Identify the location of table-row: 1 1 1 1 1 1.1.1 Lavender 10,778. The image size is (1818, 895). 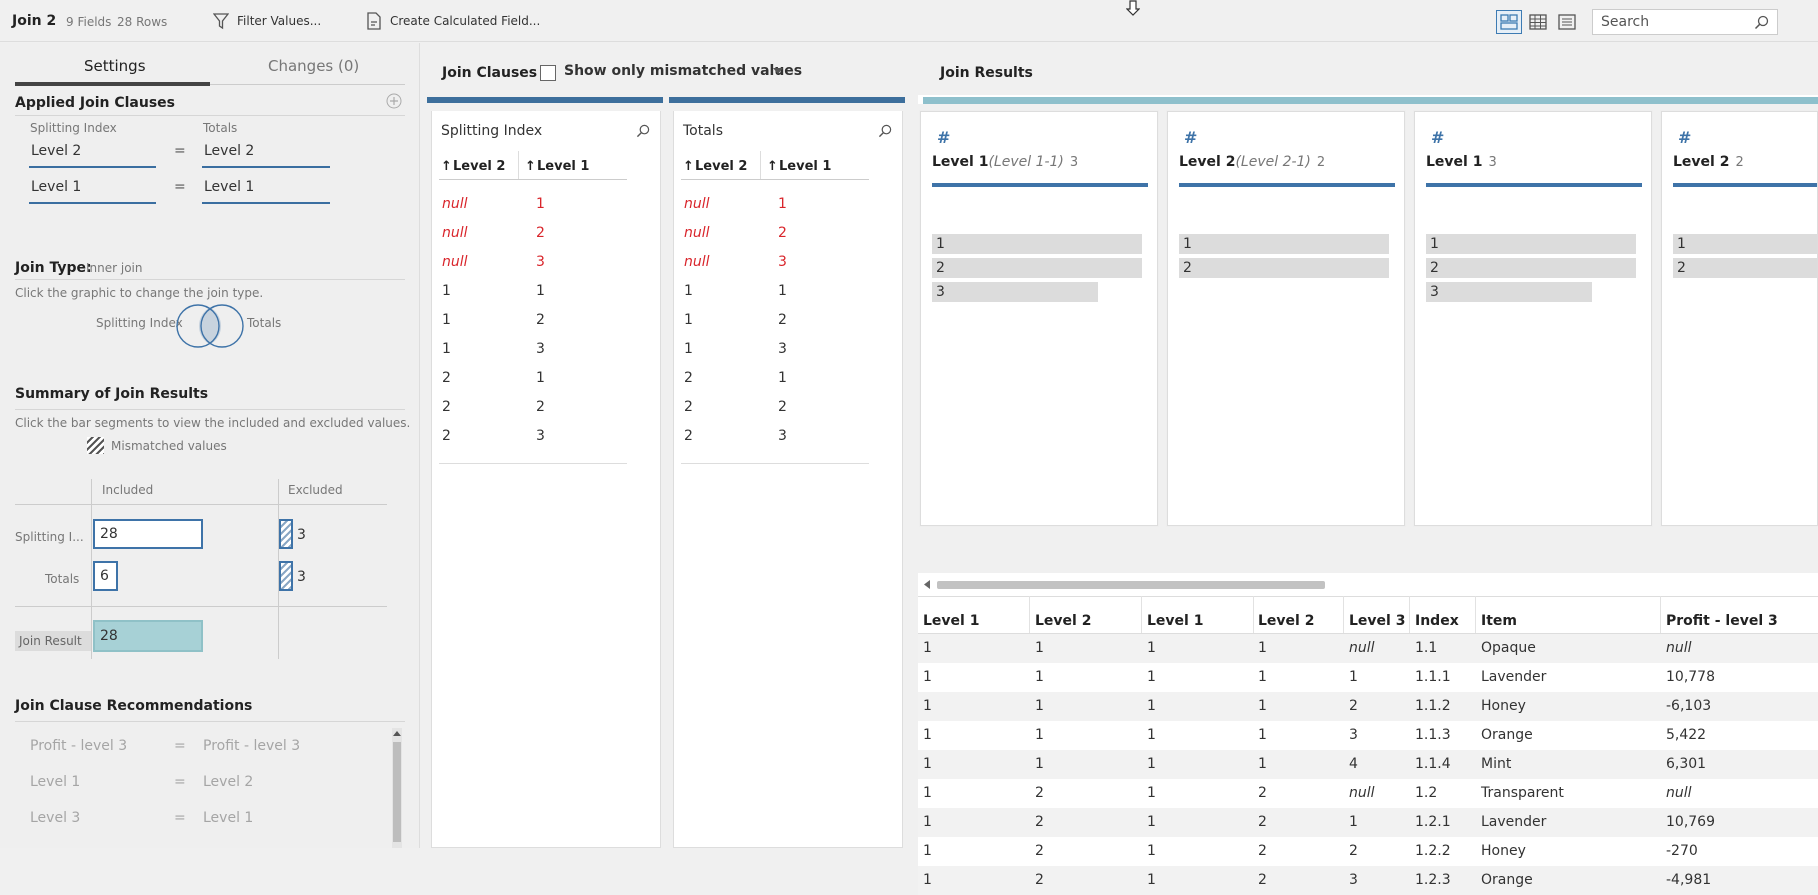
(1368, 677).